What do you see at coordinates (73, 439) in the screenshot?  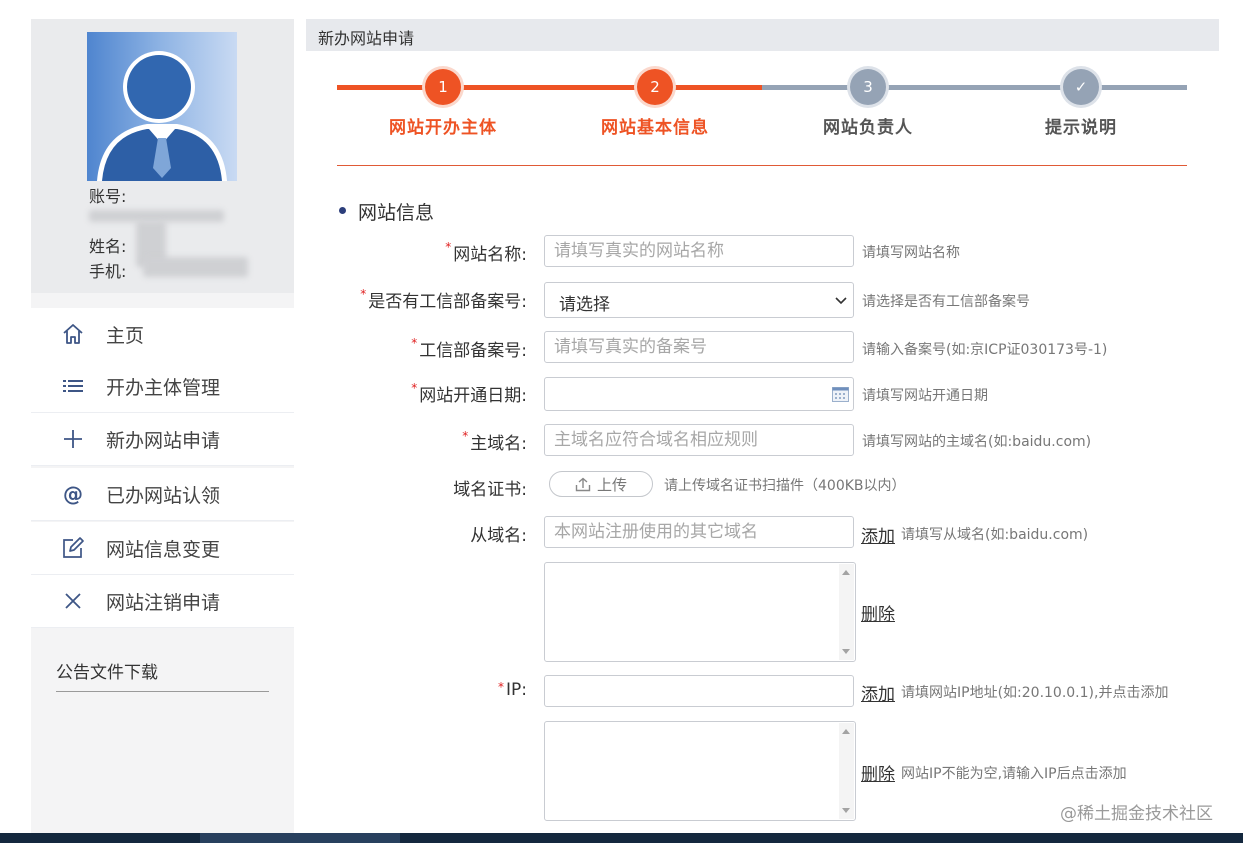 I see `plus-icon` at bounding box center [73, 439].